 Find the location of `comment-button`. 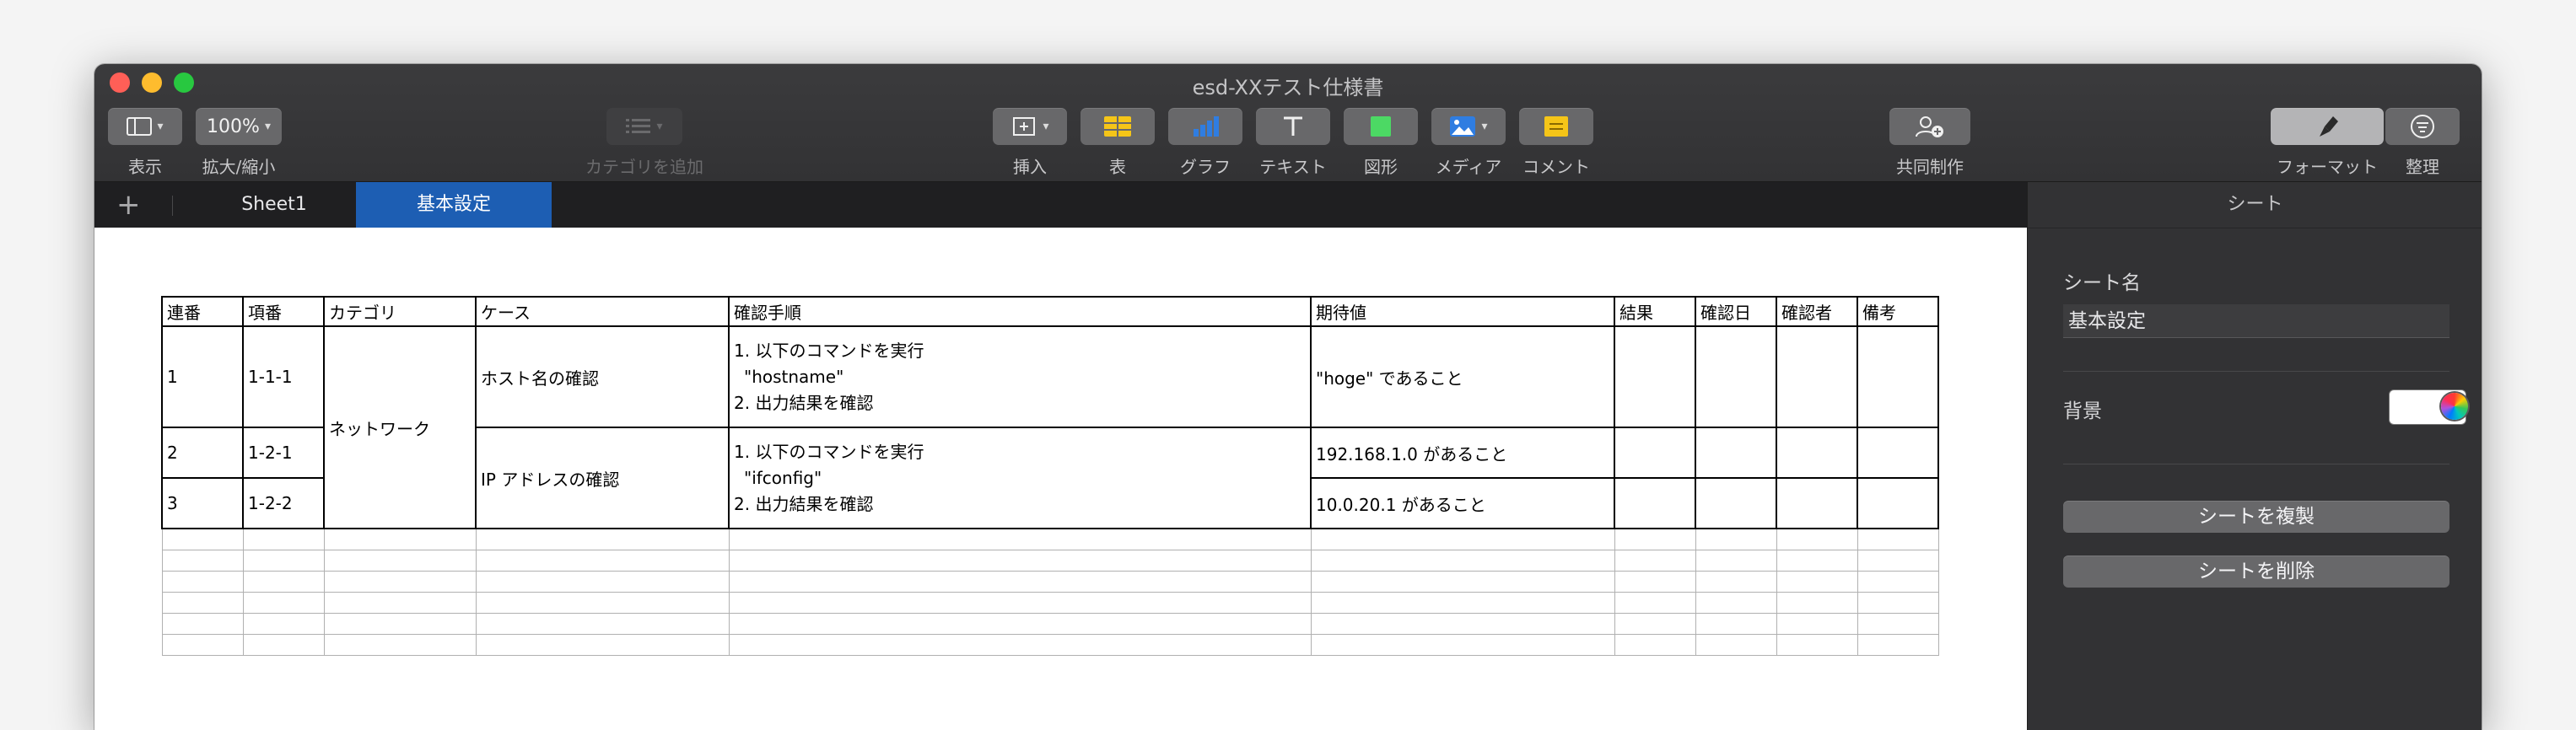

comment-button is located at coordinates (1556, 126).